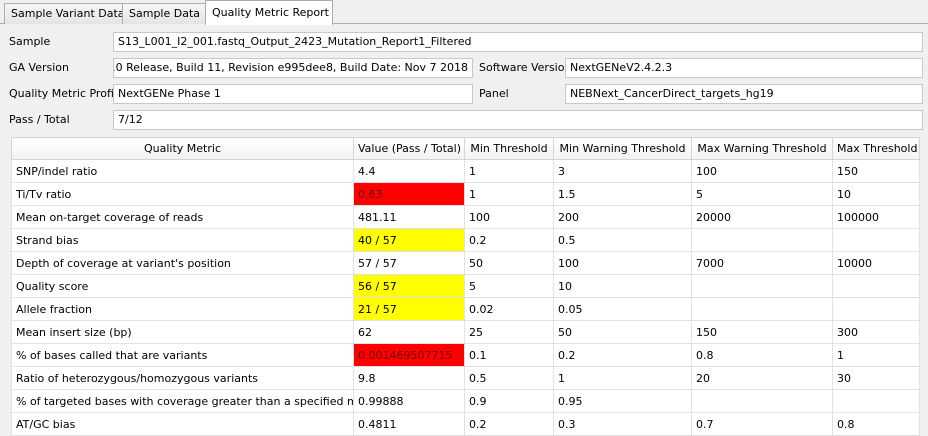  Describe the element at coordinates (622, 424) in the screenshot. I see `cell-min-warning-threshold: 0.3` at that location.